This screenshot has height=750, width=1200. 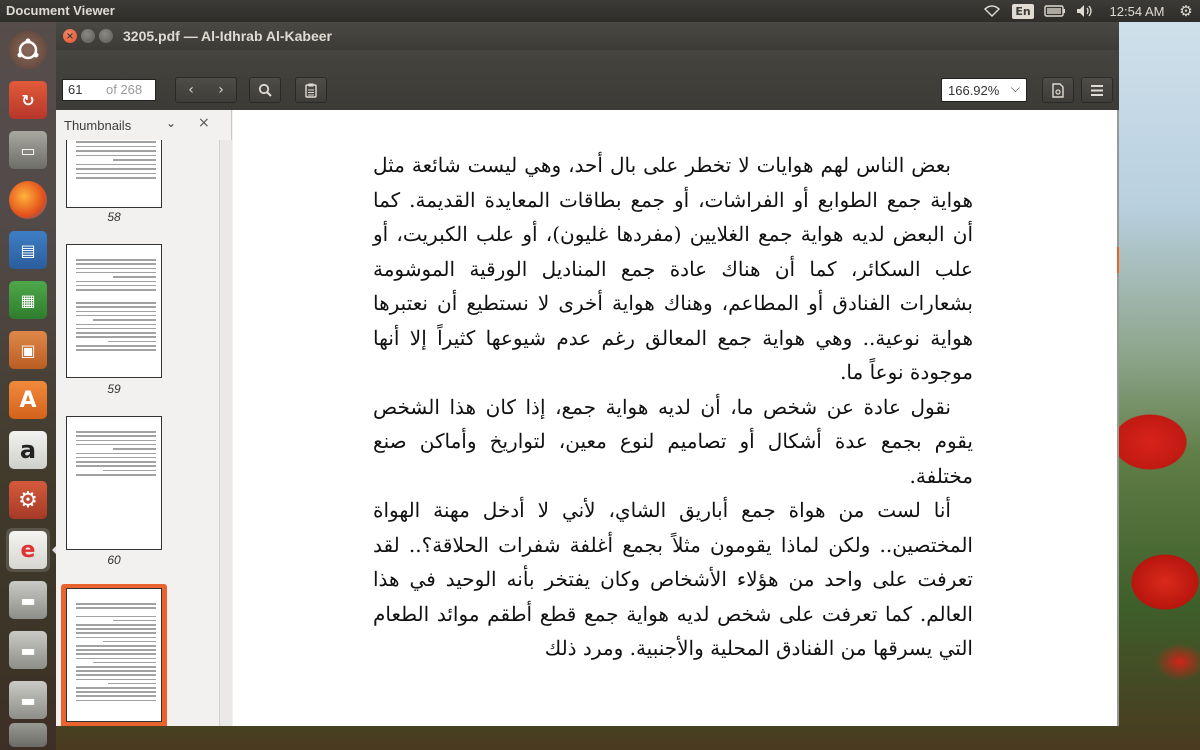 I want to click on next-page-button: ›, so click(x=221, y=90).